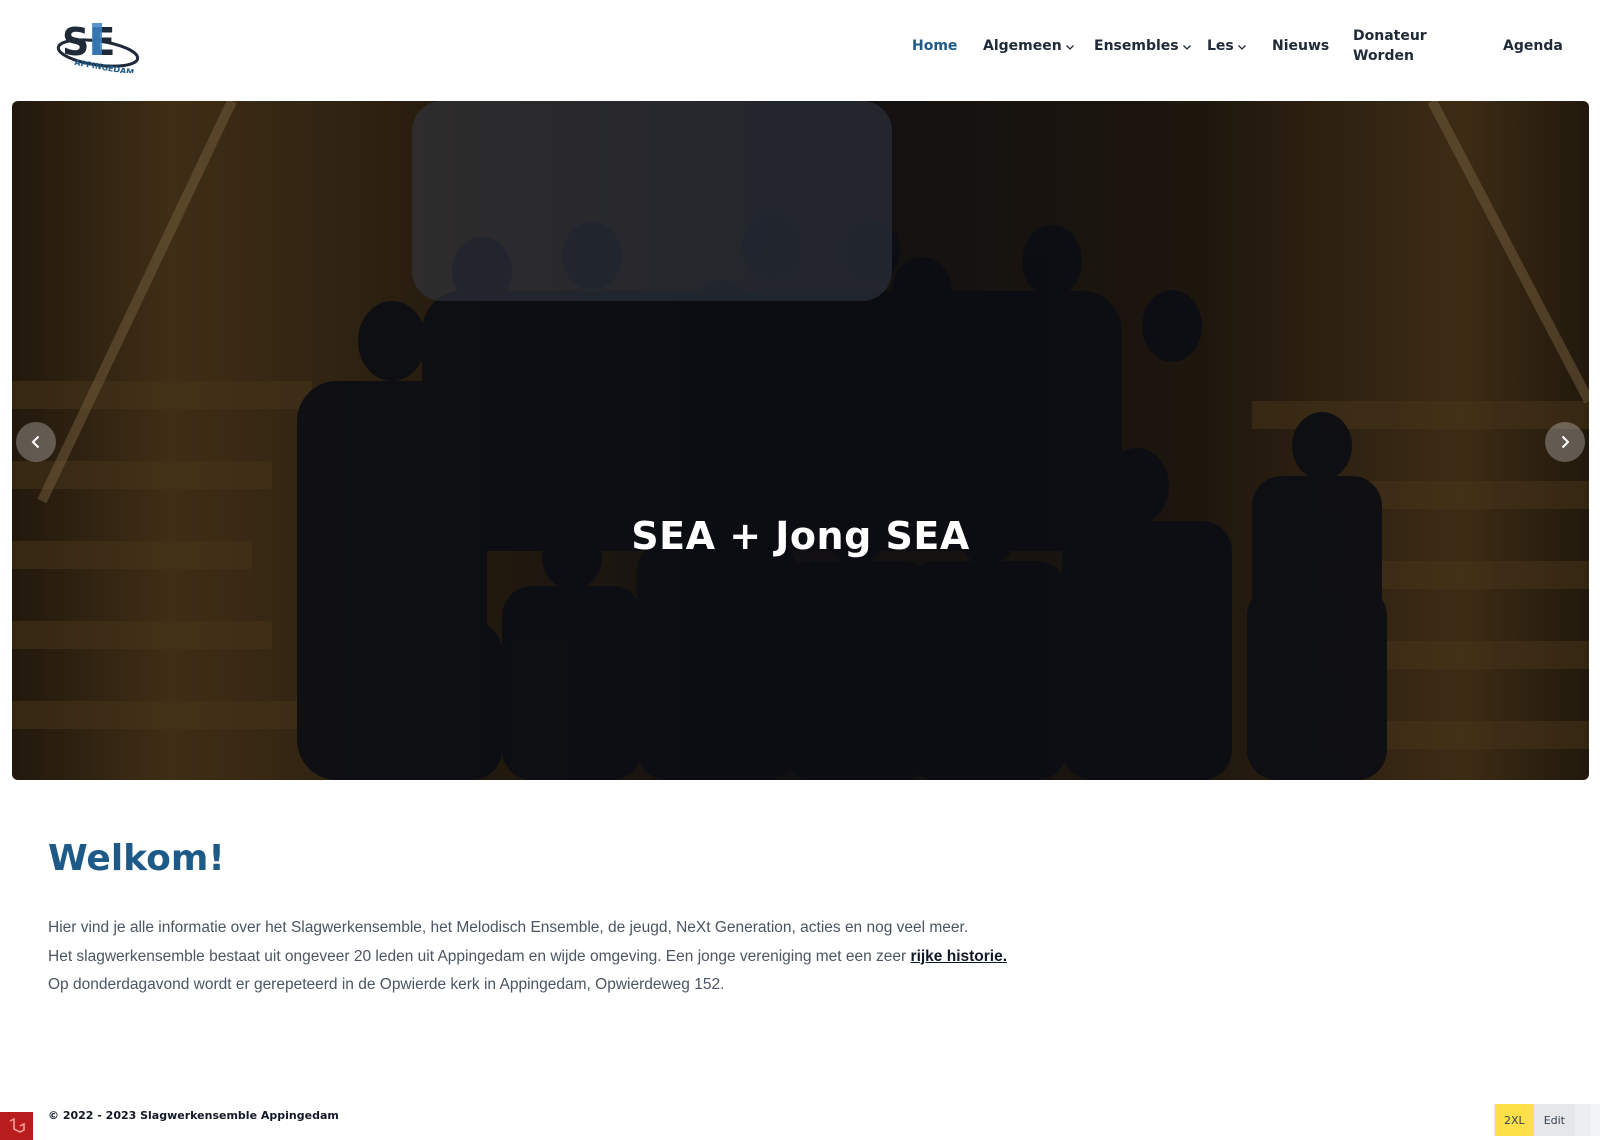 The width and height of the screenshot is (1600, 1140). I want to click on breakpoint-indicator: 2XL, so click(1514, 1120).